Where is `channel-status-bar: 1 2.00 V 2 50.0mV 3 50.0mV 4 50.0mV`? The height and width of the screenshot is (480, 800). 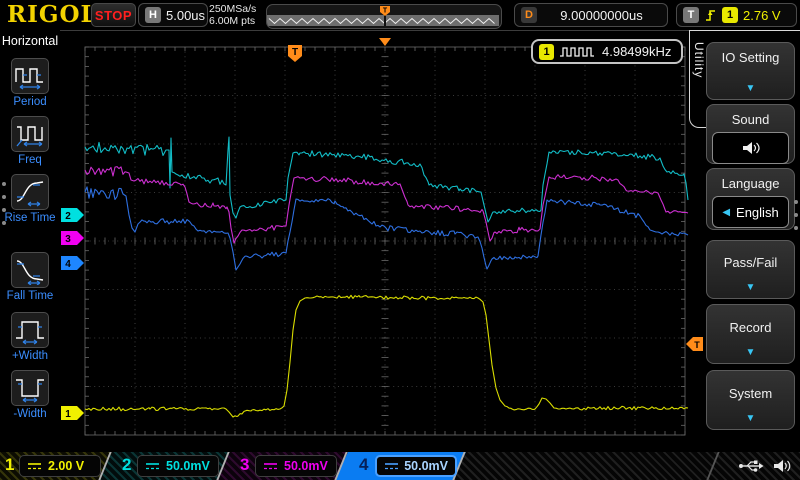
channel-status-bar: 1 2.00 V 2 50.0mV 3 50.0mV 4 50.0mV is located at coordinates (400, 466).